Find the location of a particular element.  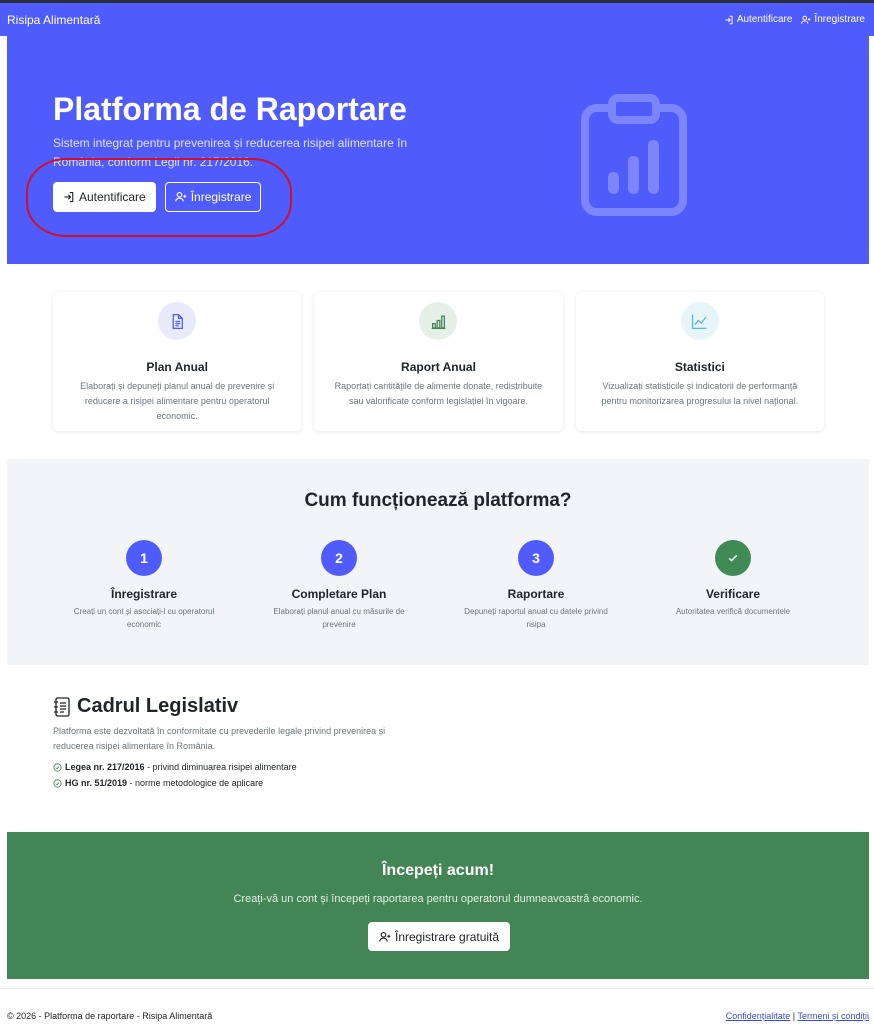

annotation-highlight is located at coordinates (159, 197).